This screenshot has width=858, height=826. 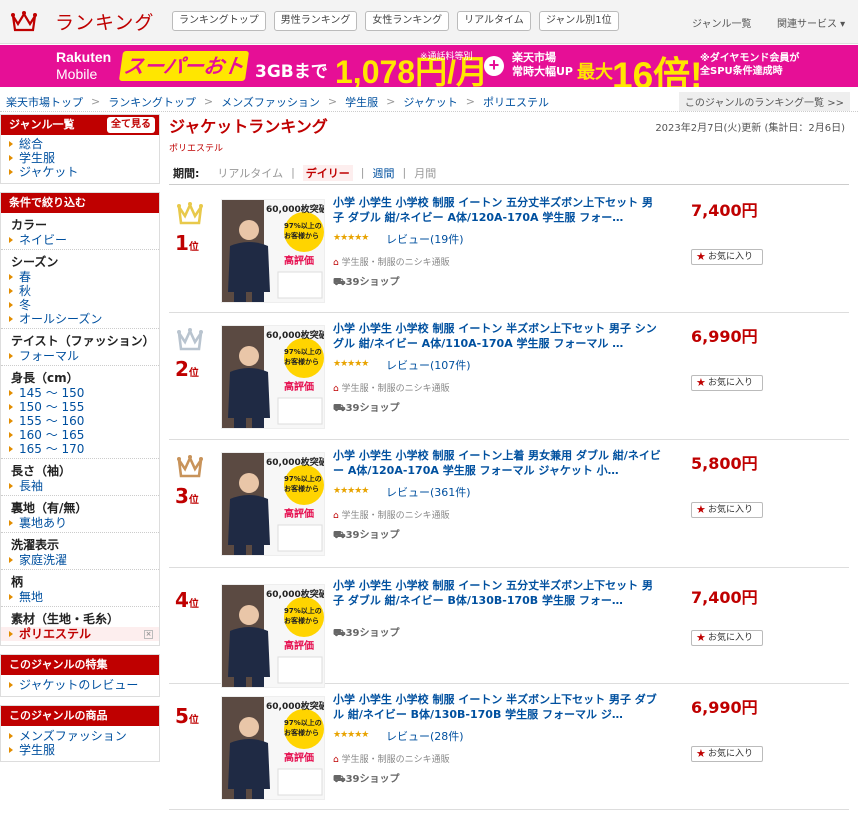 What do you see at coordinates (428, 365) in the screenshot?
I see `review-link: レビュー(107件)` at bounding box center [428, 365].